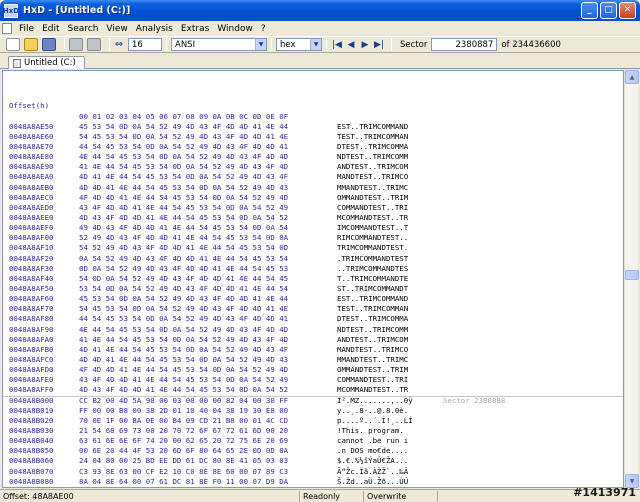 The image size is (640, 502). I want to click on row-text: Ì².MZ.......‚..0ÿ, so click(375, 401).